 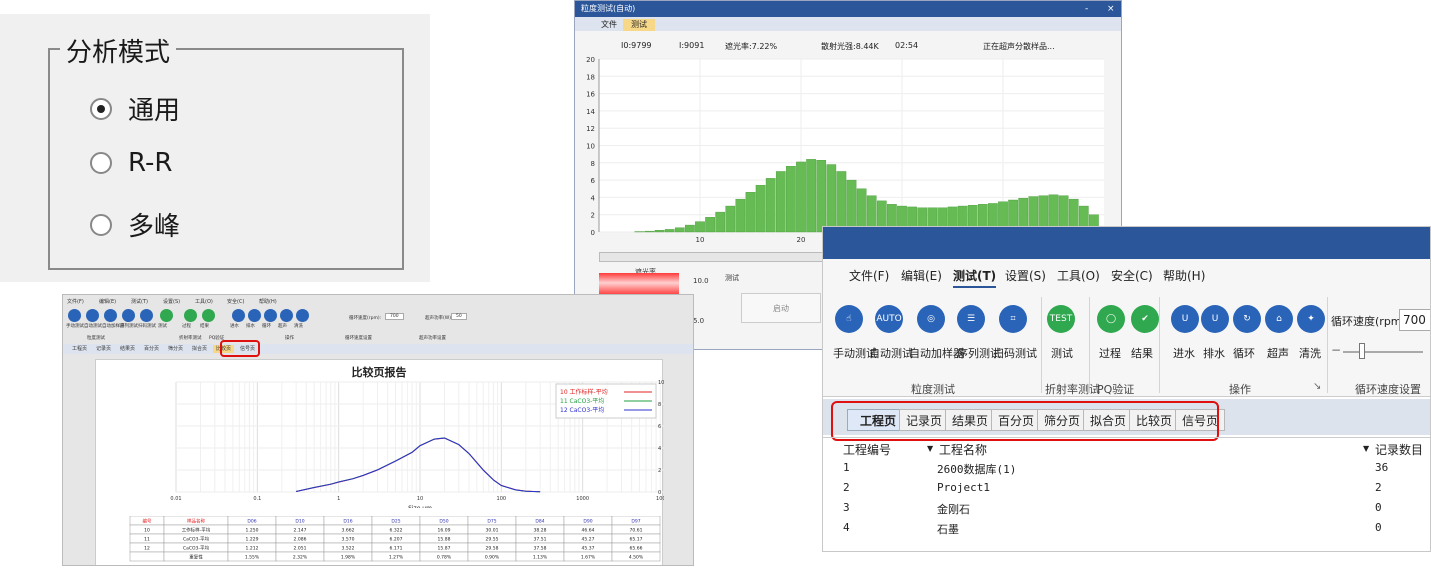 I want to click on page-tab: 百分页, so click(x=151, y=349).